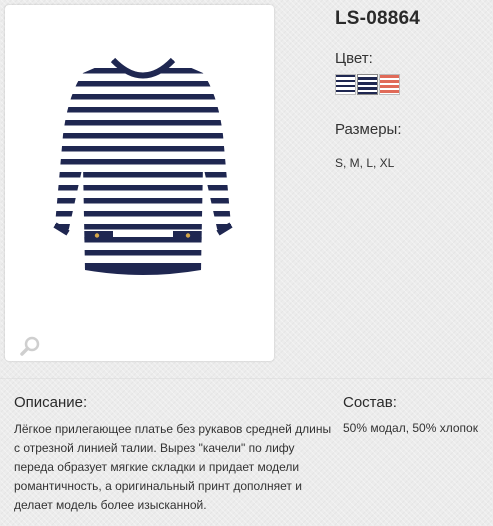 The height and width of the screenshot is (526, 493). Describe the element at coordinates (378, 18) in the screenshot. I see `product-sku: LS-08864` at that location.